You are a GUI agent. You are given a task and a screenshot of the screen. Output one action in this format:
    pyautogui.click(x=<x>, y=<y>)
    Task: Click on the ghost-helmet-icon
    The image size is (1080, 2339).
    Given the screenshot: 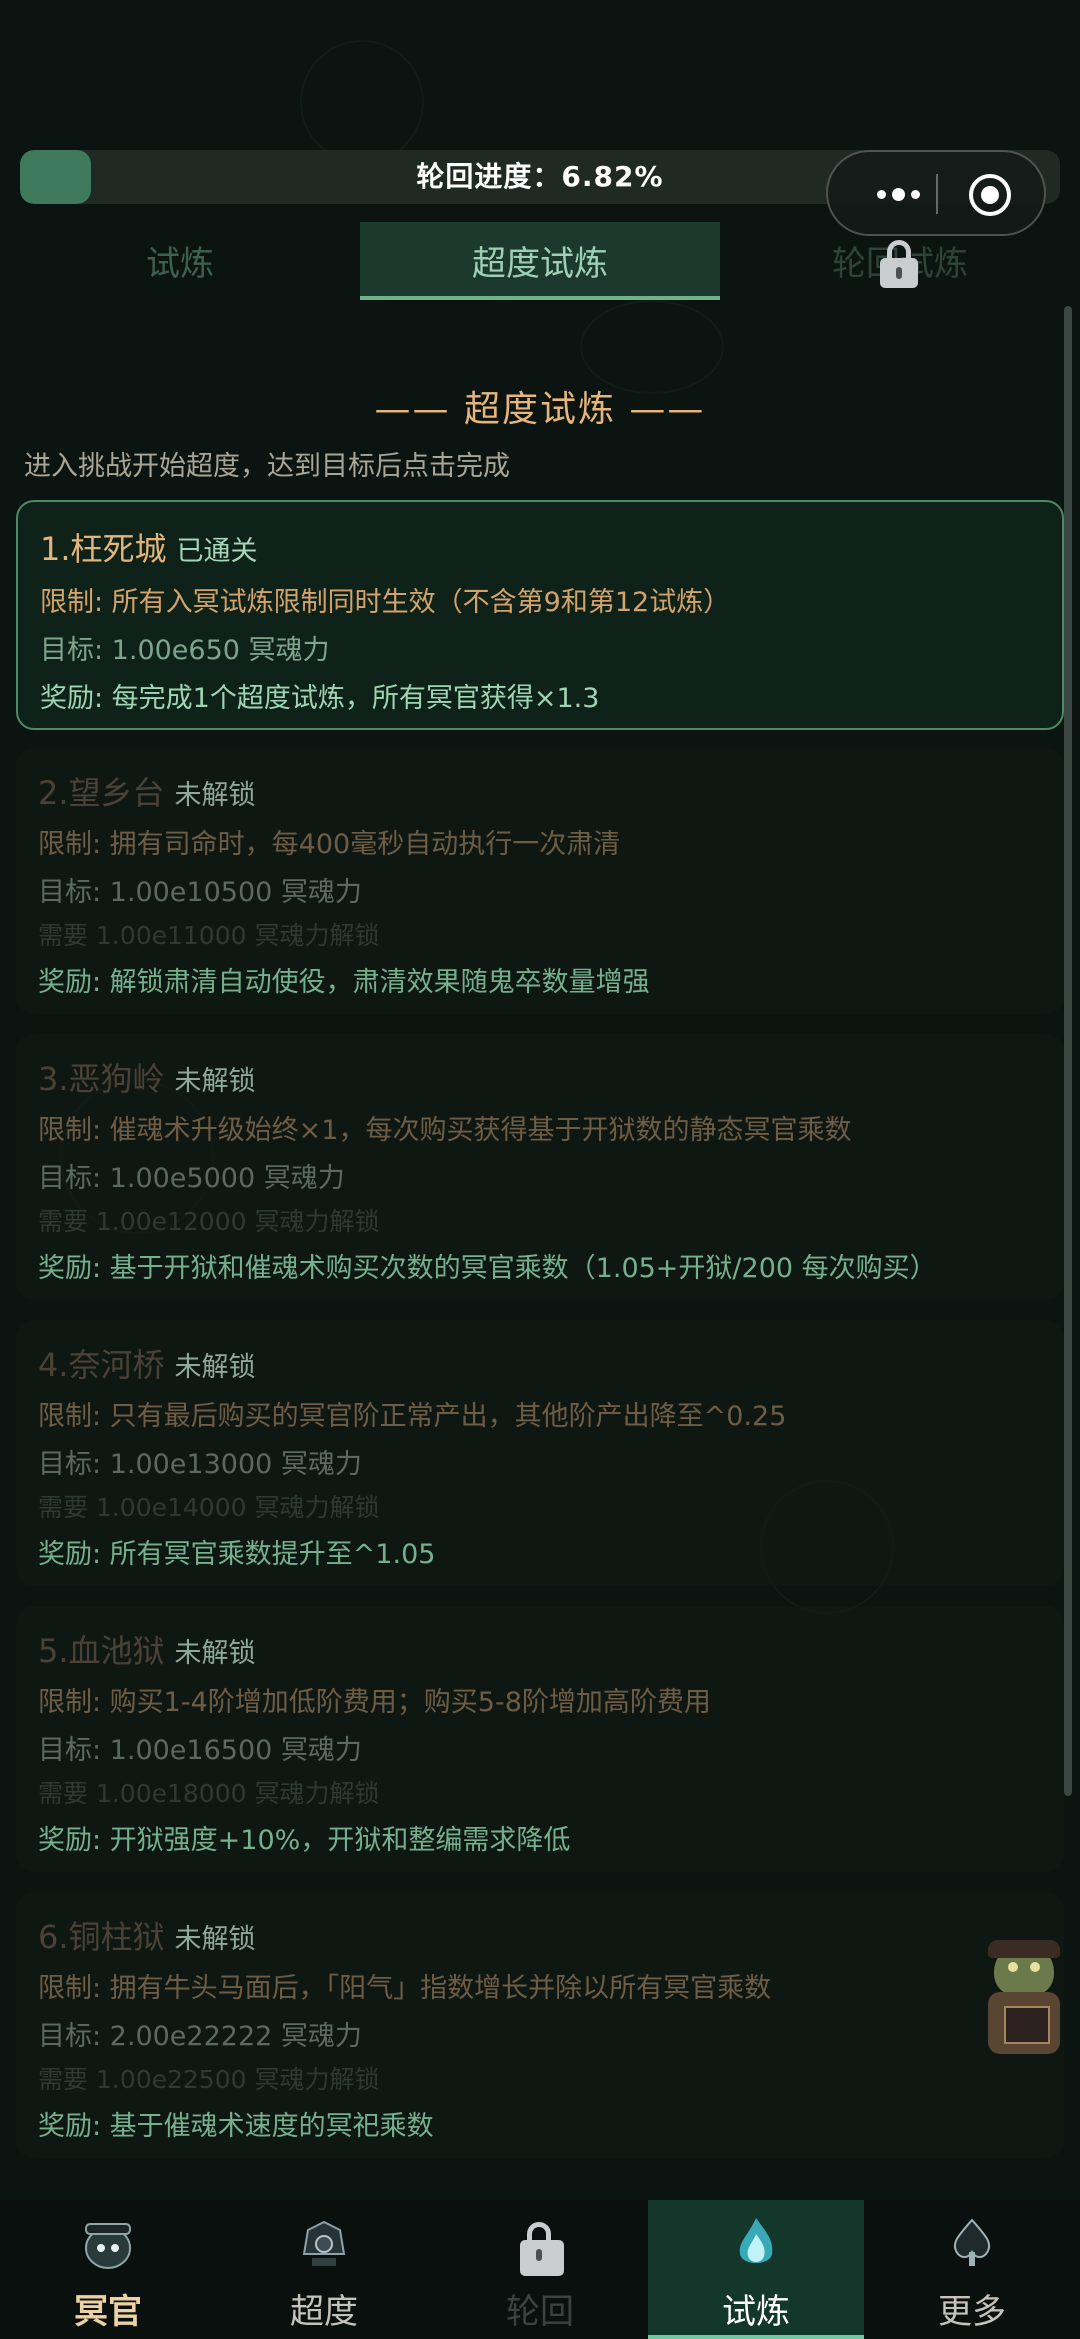 What is the action you would take?
    pyautogui.click(x=324, y=2243)
    